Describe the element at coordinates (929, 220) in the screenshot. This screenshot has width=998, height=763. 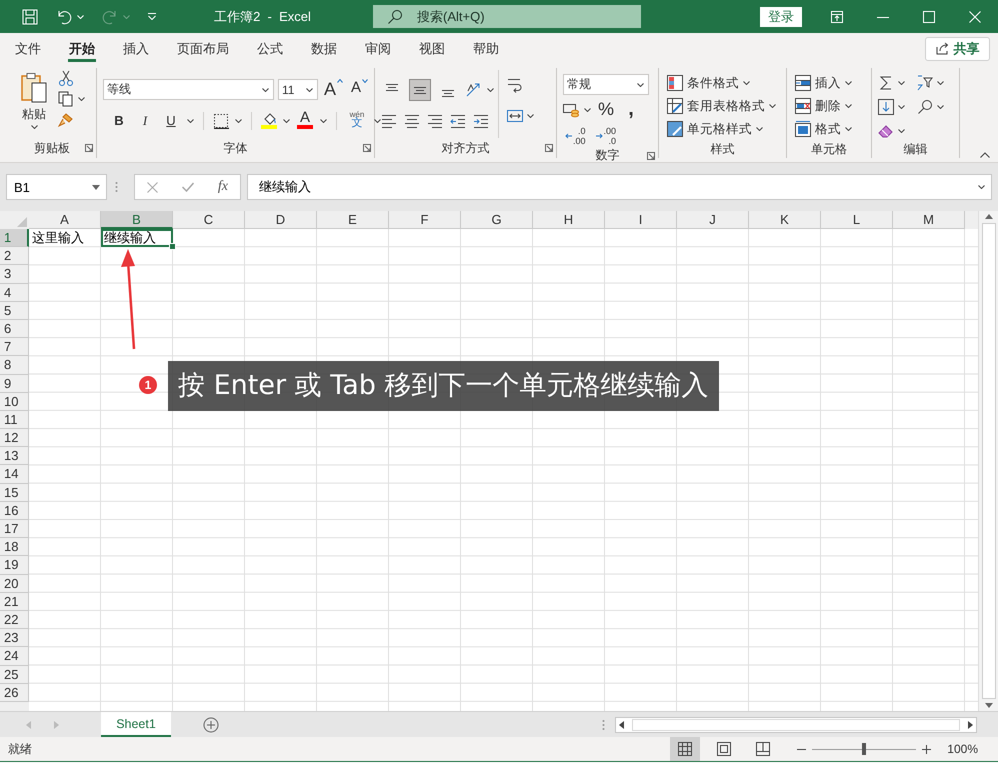
I see `column-header: M` at that location.